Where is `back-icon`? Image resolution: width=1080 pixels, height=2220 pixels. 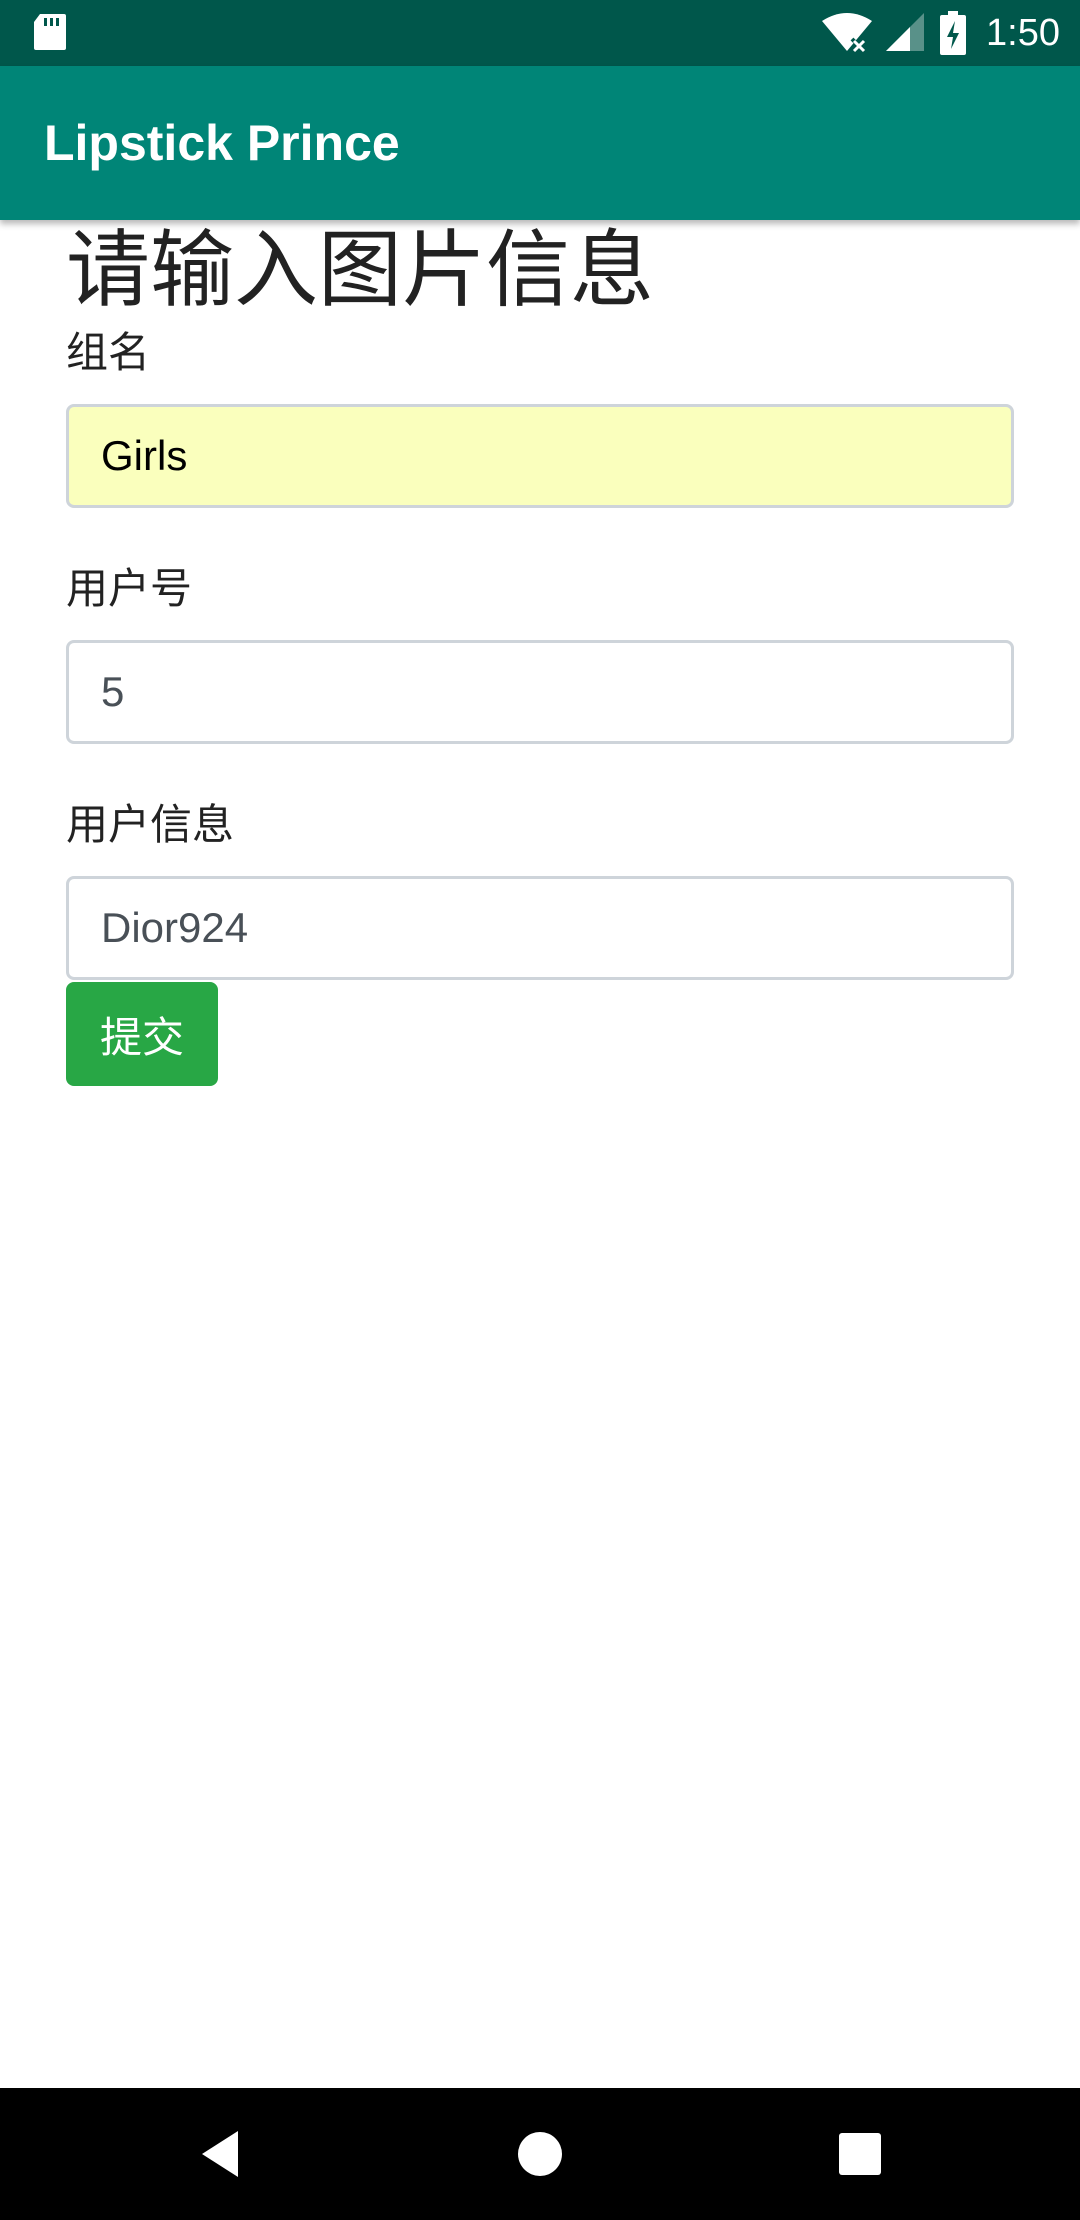 back-icon is located at coordinates (220, 2154).